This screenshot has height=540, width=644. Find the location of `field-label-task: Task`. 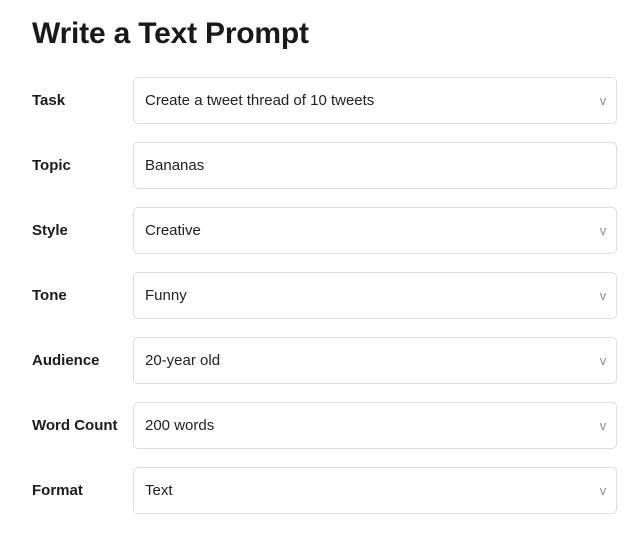

field-label-task: Task is located at coordinates (49, 100).